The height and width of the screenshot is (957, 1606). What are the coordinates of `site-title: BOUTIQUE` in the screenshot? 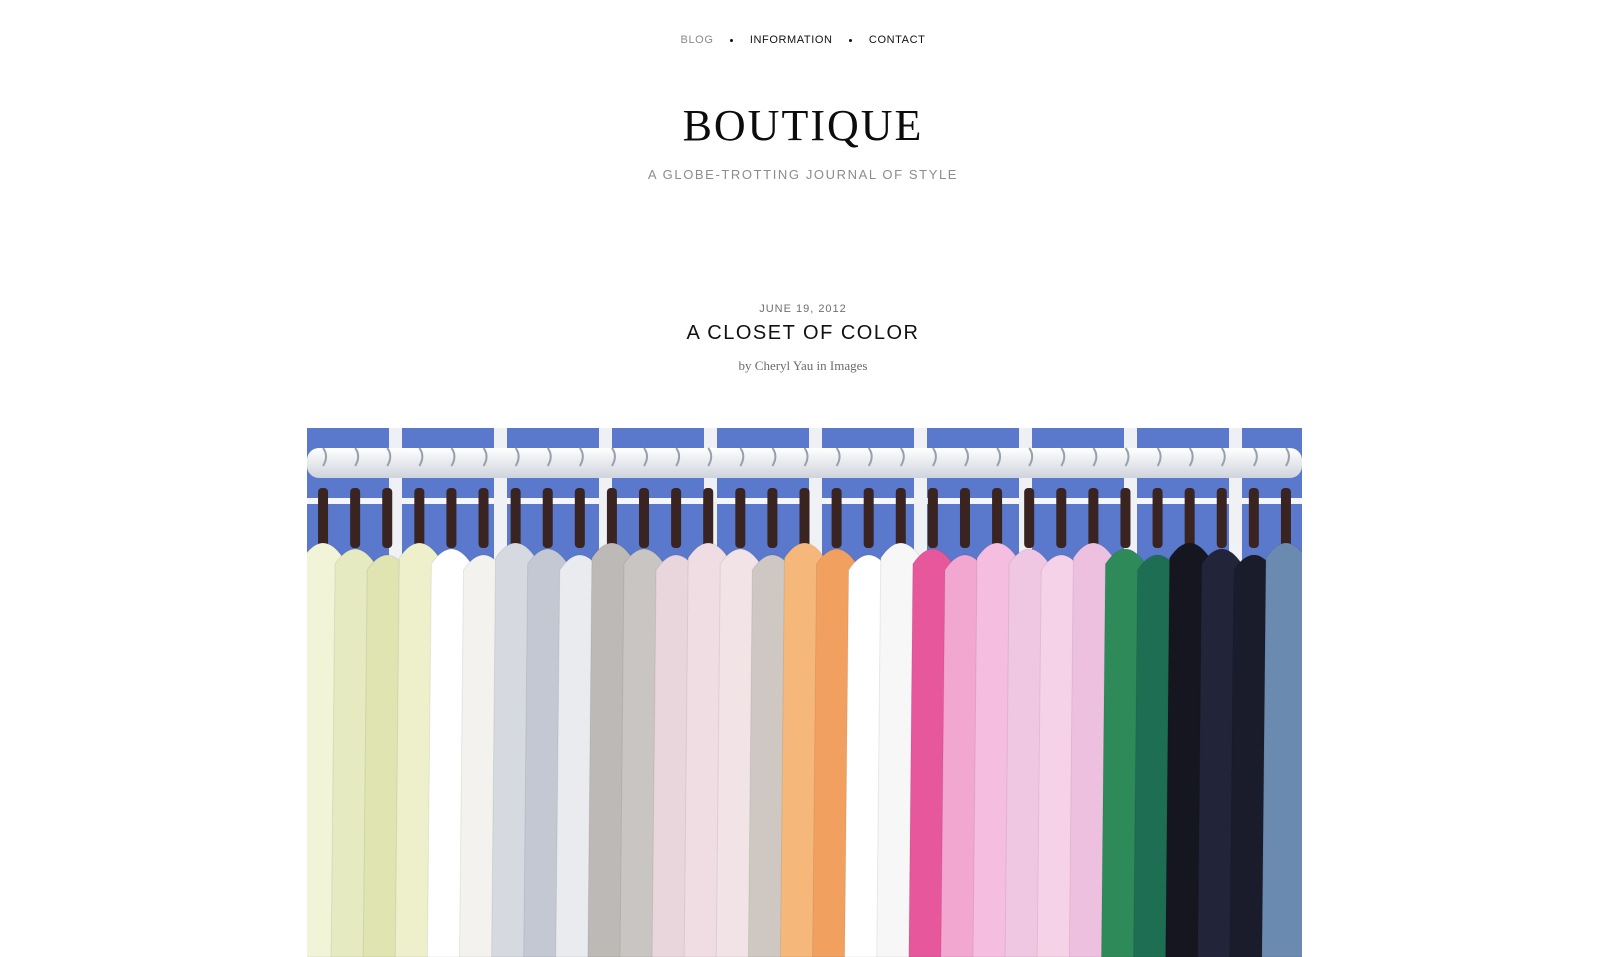 It's located at (803, 126).